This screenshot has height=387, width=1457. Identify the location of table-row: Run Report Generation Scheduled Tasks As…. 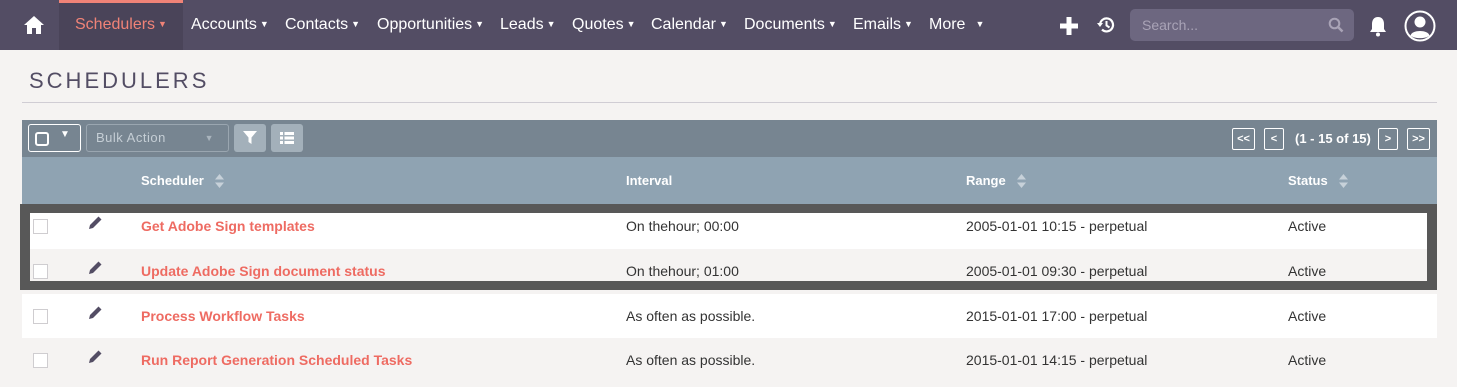
(729, 360).